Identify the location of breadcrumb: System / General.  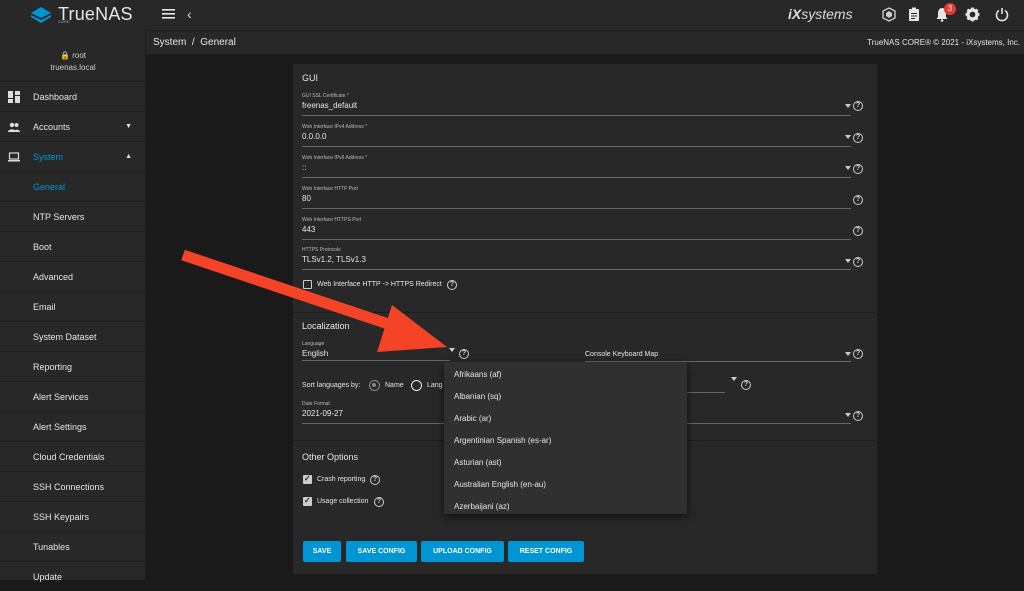
(194, 42).